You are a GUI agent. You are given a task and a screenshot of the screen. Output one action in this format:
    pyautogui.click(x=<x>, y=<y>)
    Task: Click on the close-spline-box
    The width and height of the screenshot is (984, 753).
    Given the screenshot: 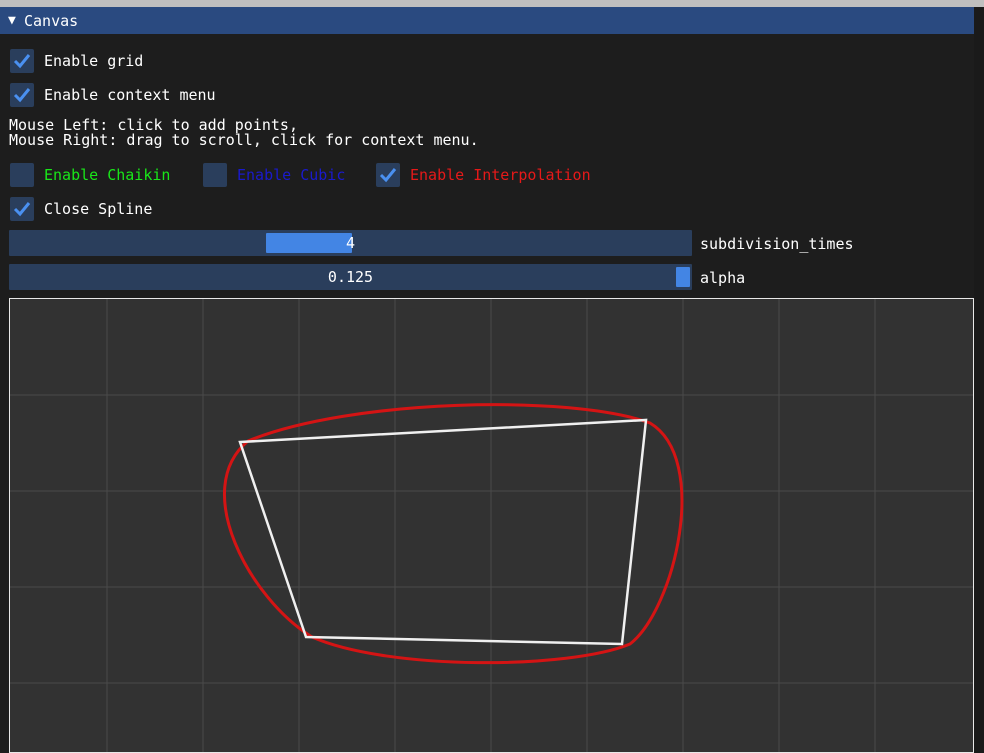 What is the action you would take?
    pyautogui.click(x=22, y=209)
    